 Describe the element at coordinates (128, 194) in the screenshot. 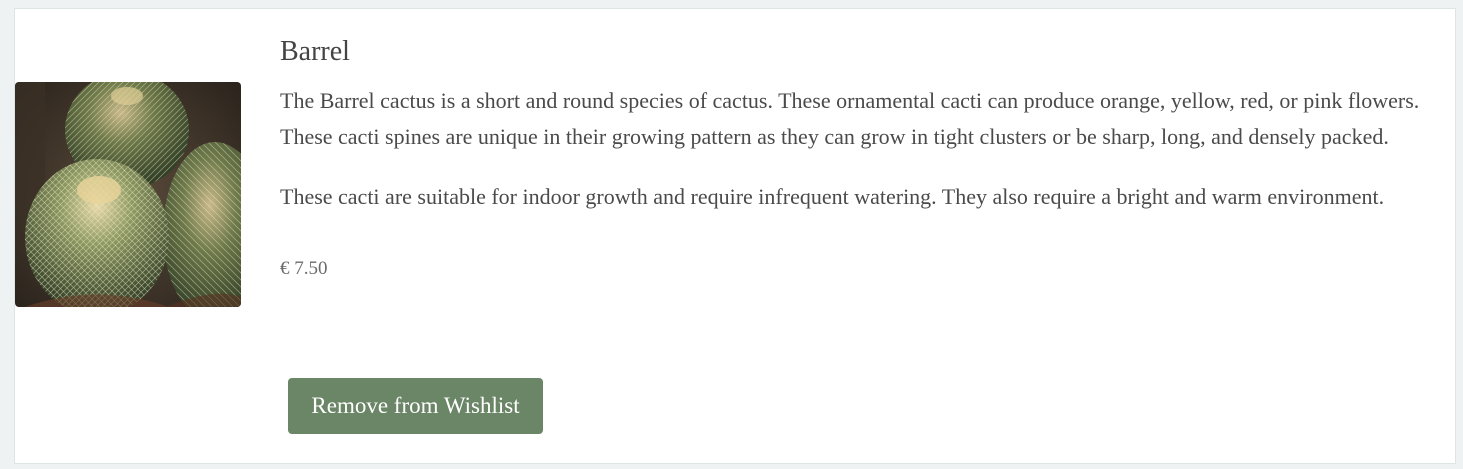

I see `product-image` at that location.